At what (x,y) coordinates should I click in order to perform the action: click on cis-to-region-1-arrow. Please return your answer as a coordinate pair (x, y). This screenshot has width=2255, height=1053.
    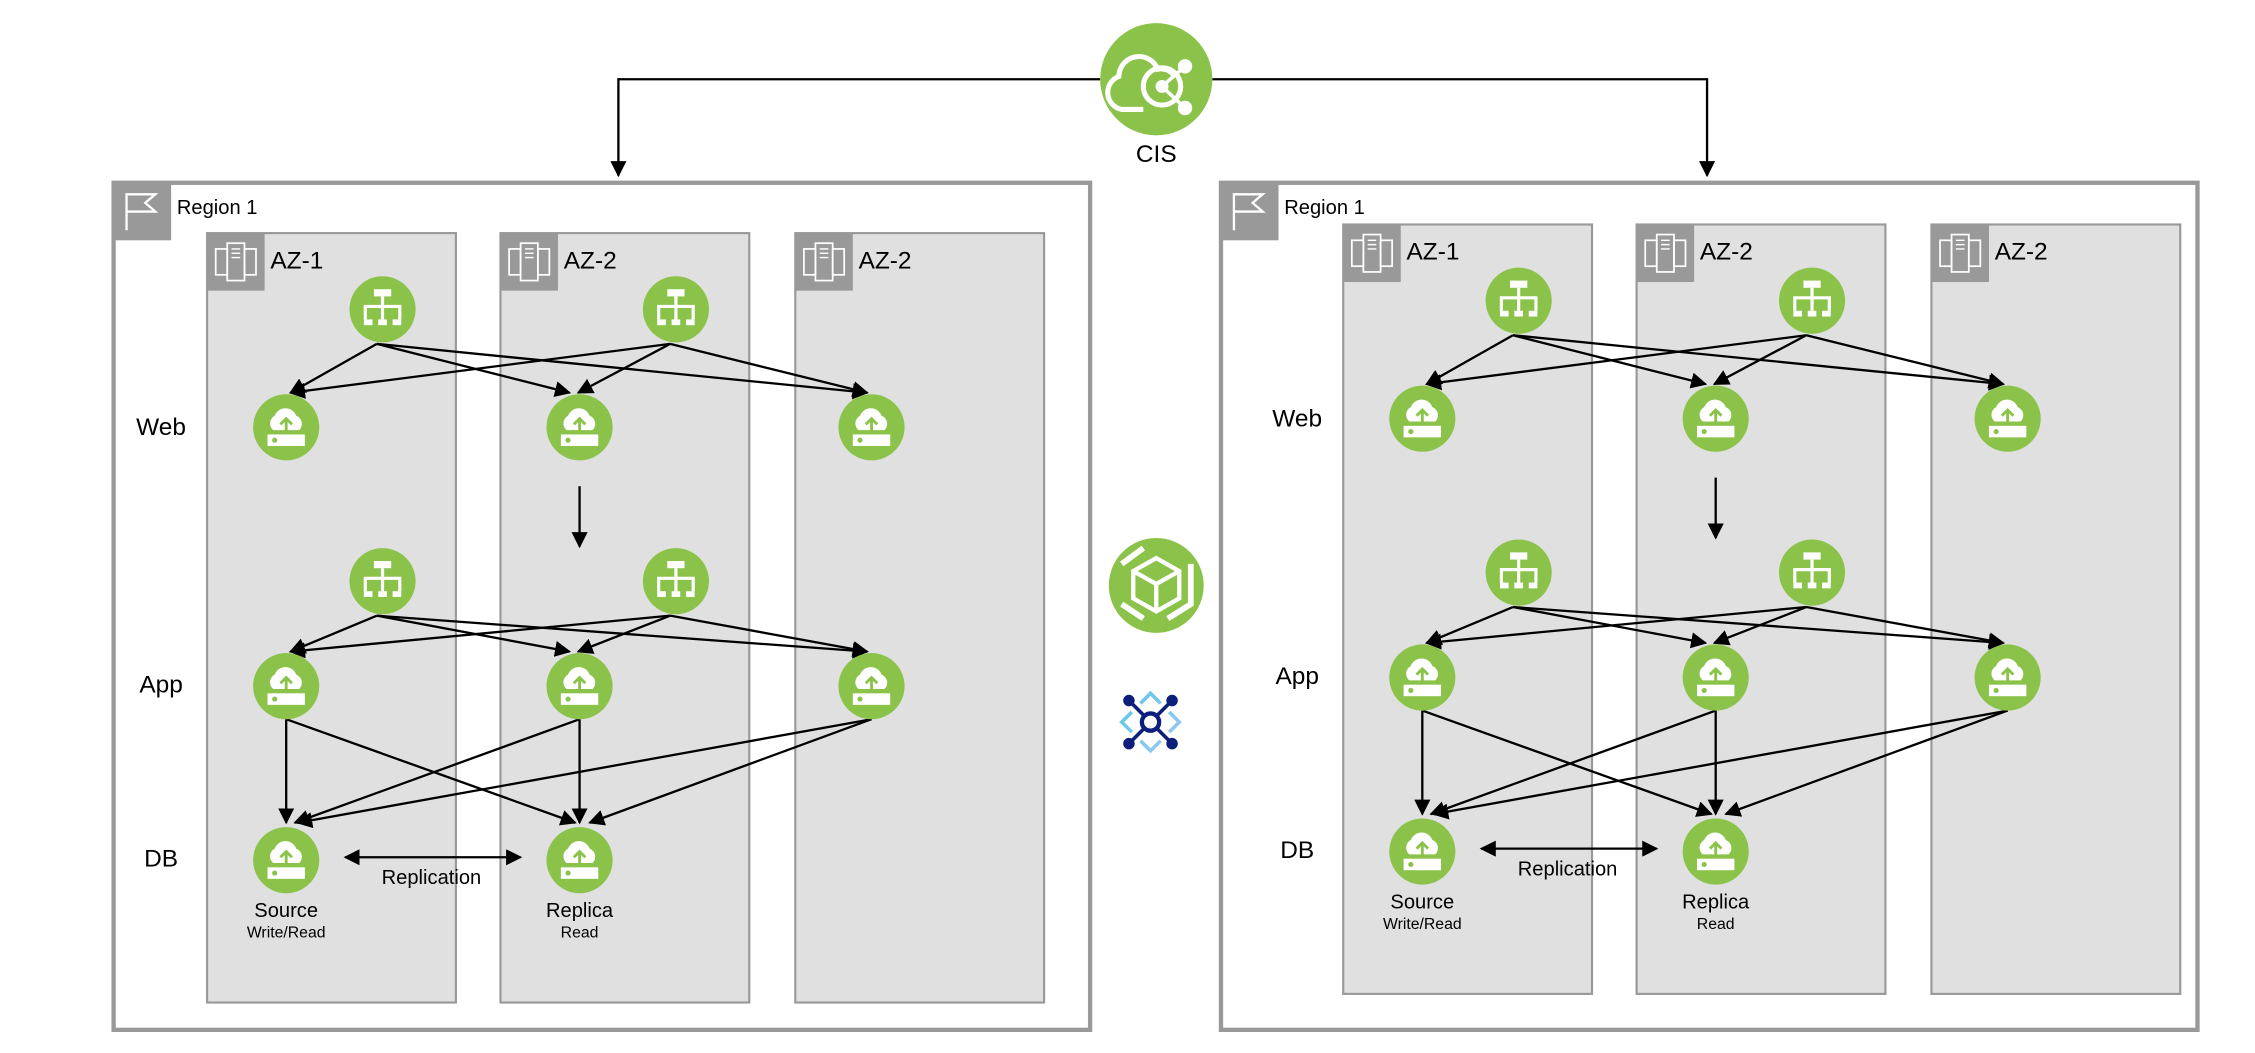
    Looking at the image, I should click on (855, 128).